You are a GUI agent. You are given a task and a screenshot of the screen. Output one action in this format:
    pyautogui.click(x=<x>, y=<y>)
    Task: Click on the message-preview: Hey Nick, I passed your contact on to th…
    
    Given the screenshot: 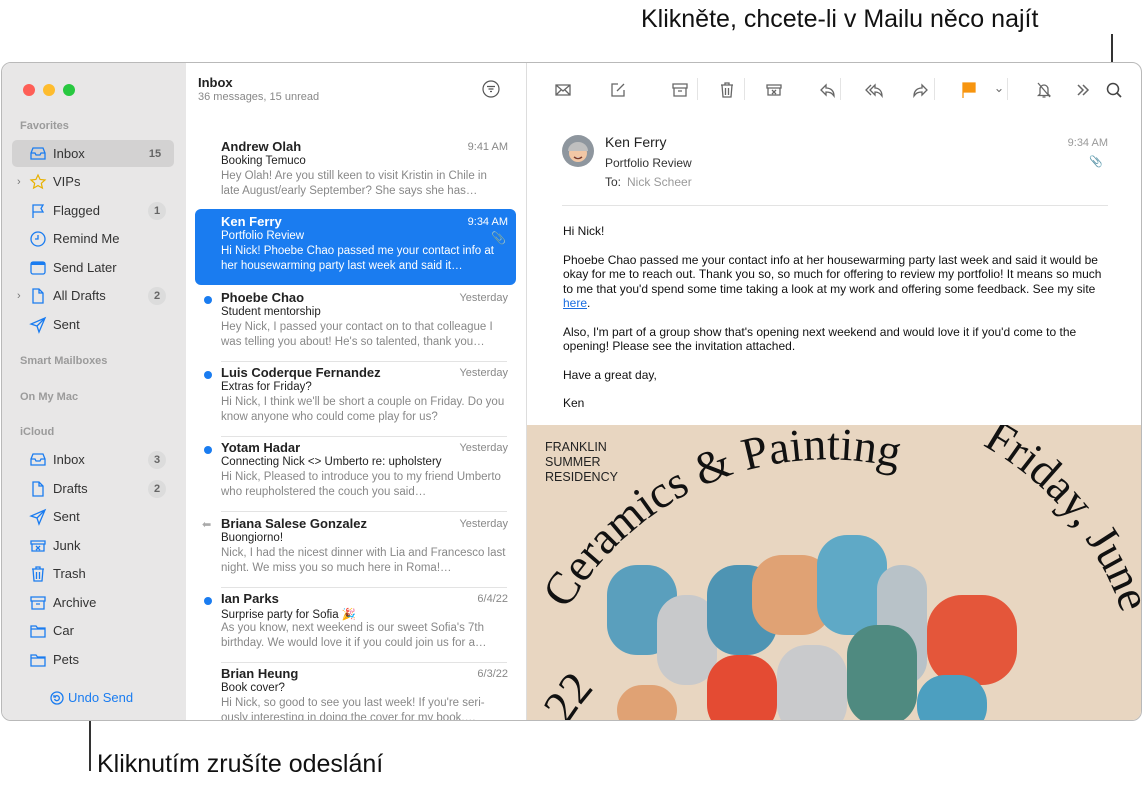 What is the action you would take?
    pyautogui.click(x=357, y=334)
    